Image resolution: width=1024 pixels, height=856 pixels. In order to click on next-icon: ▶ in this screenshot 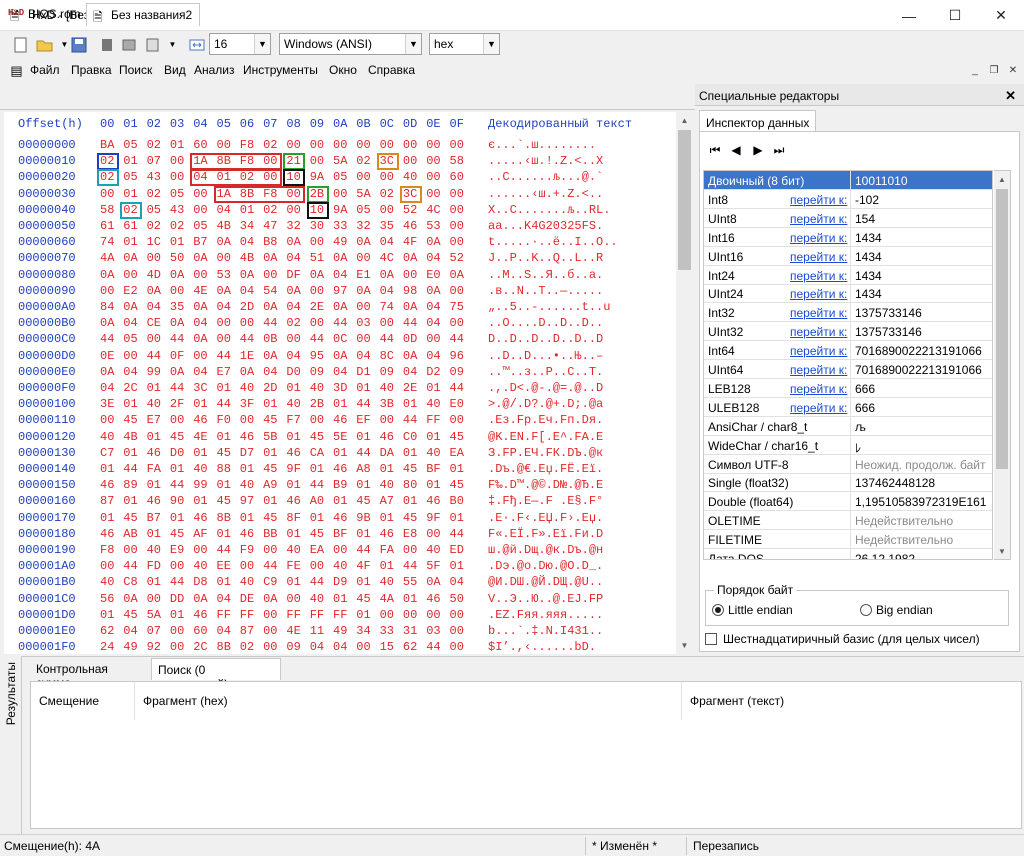, I will do `click(758, 150)`.